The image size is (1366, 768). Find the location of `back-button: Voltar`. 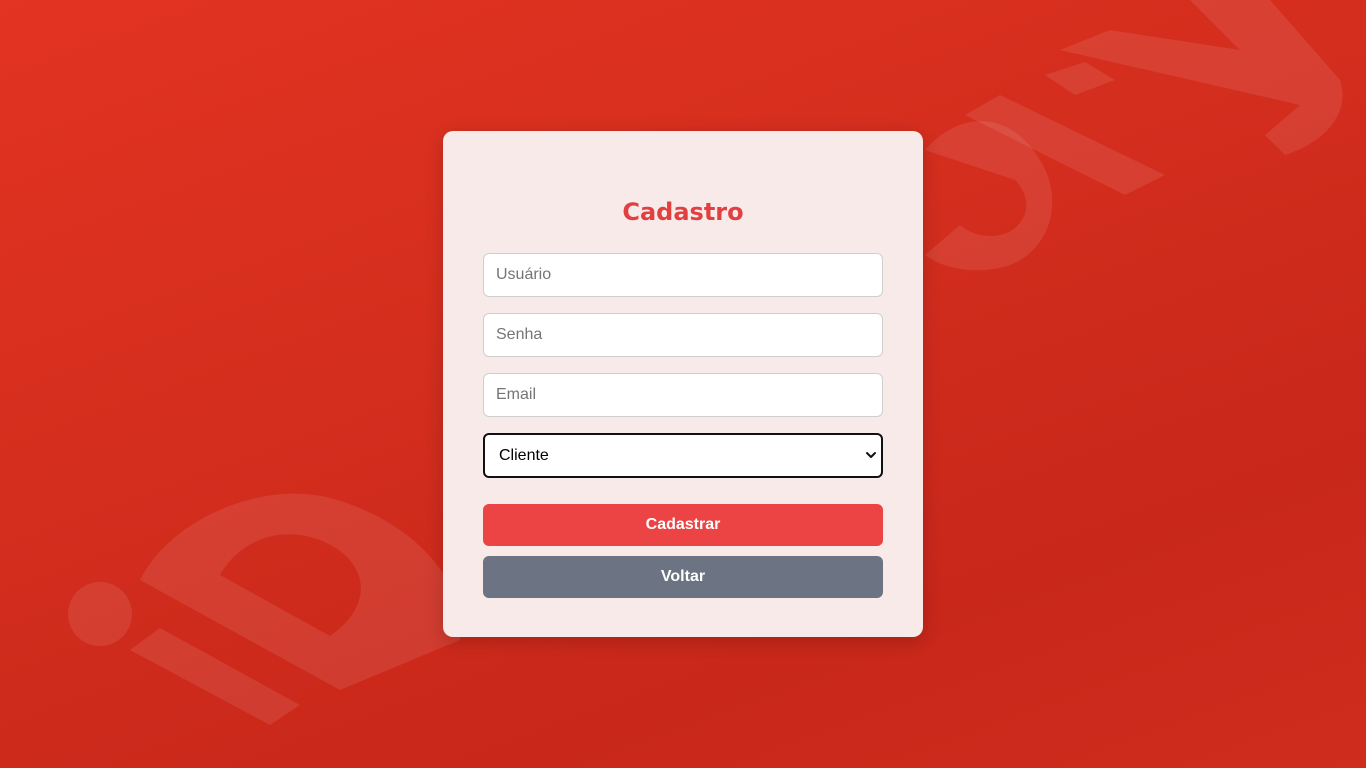

back-button: Voltar is located at coordinates (683, 577).